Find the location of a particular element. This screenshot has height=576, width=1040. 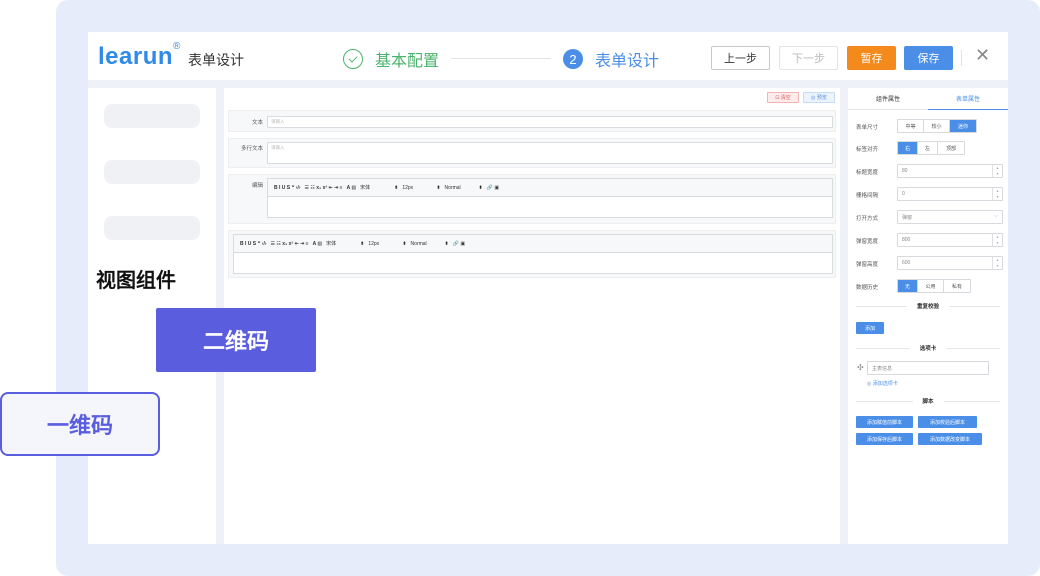

align-segmented: 右 左 顶部 is located at coordinates (931, 148).